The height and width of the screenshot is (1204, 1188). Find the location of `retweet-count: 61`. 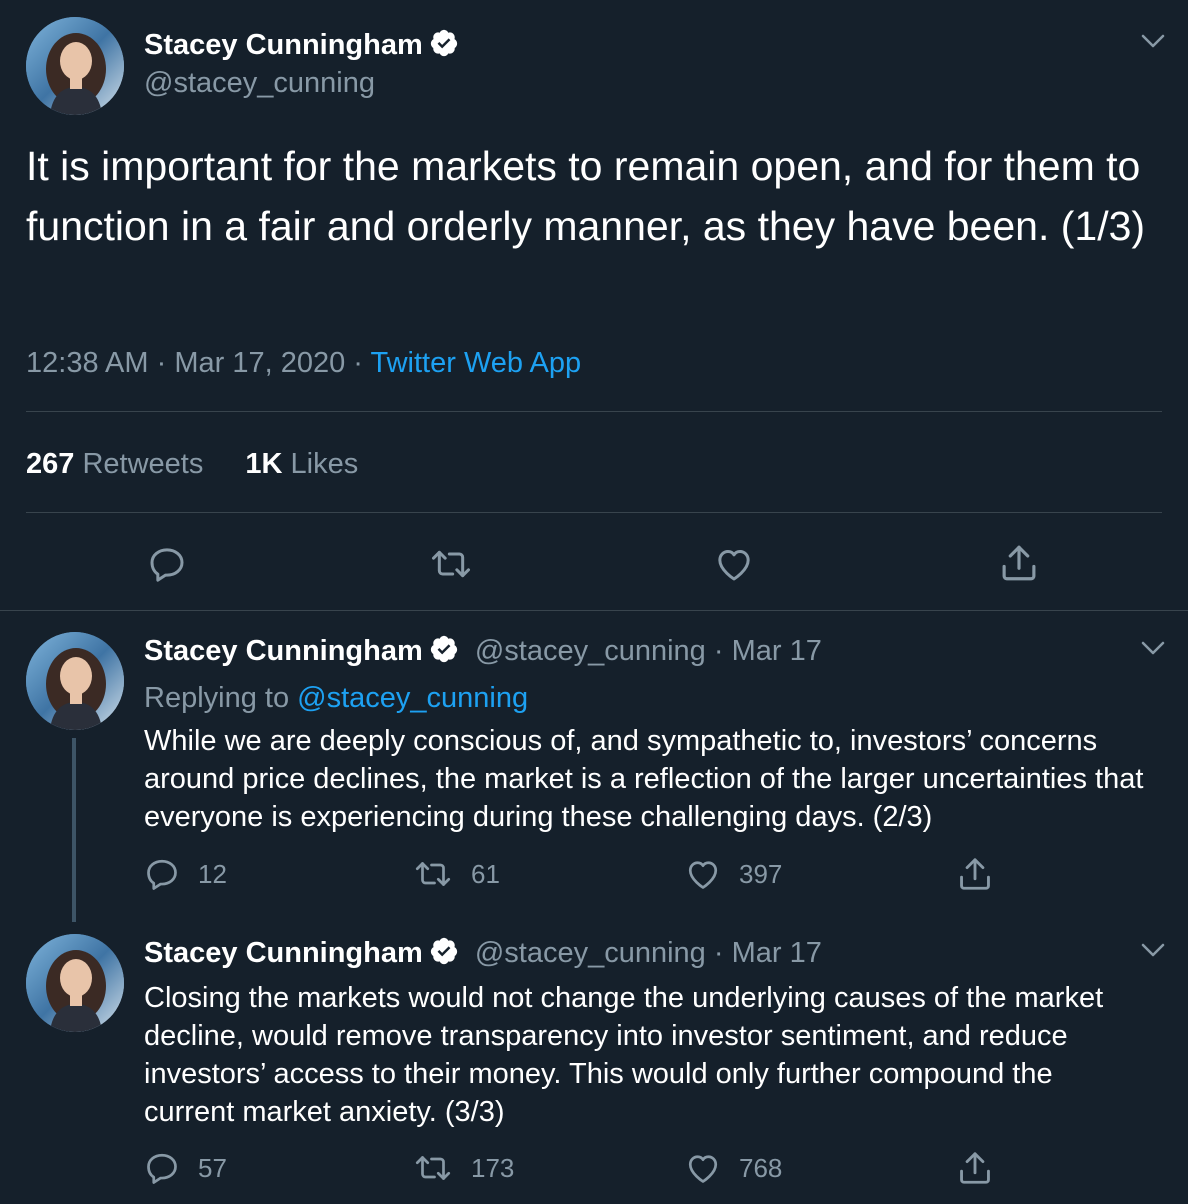

retweet-count: 61 is located at coordinates (485, 873).